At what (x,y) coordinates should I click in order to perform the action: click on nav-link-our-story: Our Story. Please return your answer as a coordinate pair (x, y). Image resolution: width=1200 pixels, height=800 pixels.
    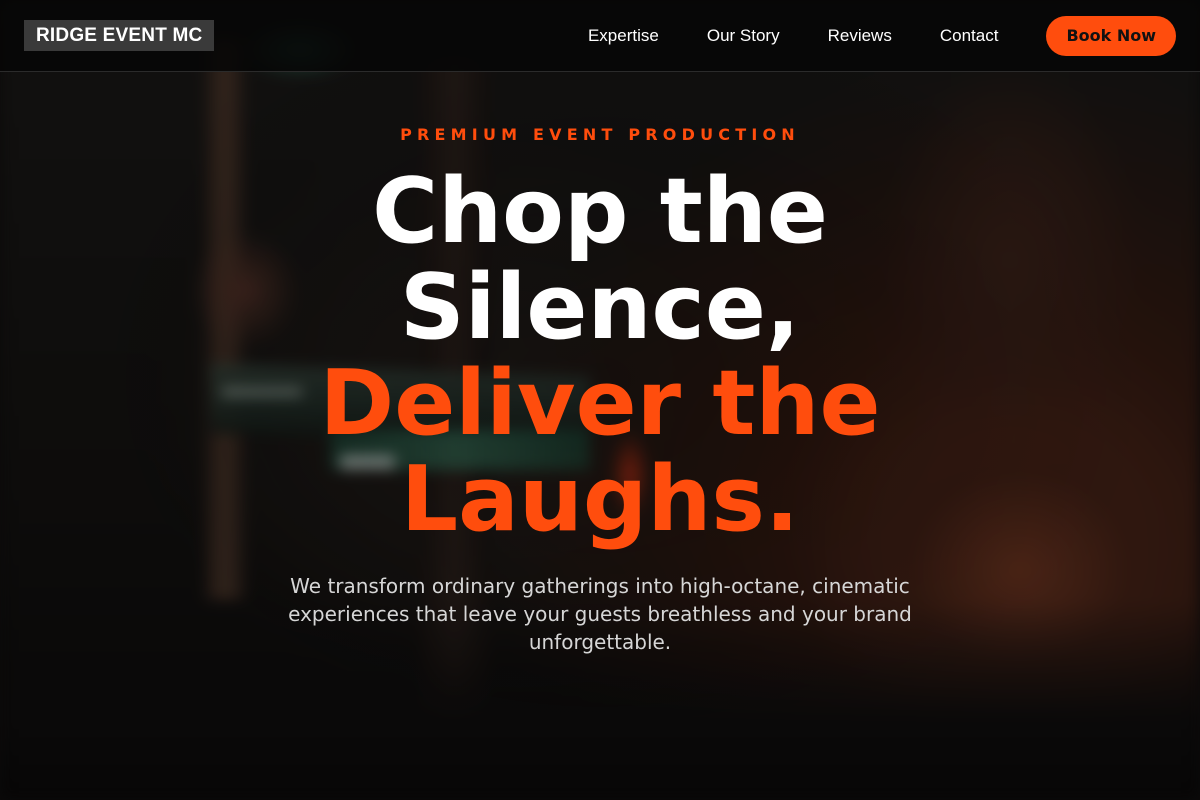
    Looking at the image, I should click on (743, 36).